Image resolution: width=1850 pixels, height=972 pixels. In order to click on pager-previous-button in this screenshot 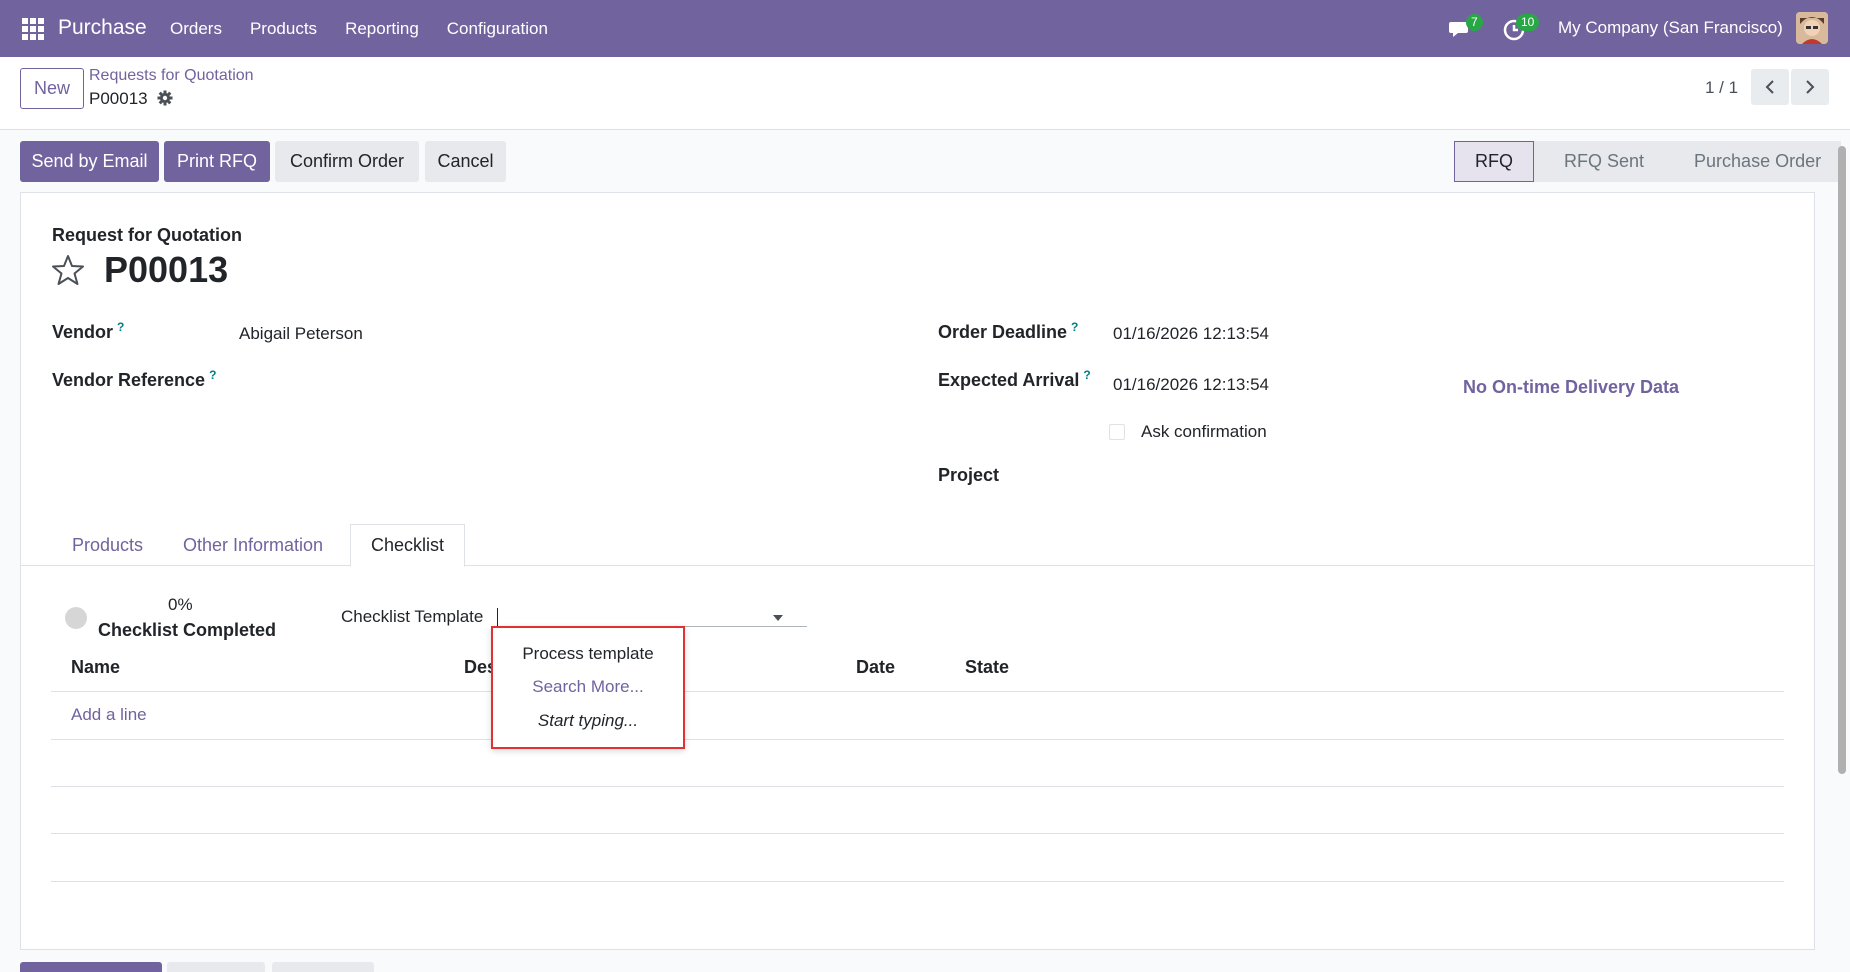, I will do `click(1770, 87)`.